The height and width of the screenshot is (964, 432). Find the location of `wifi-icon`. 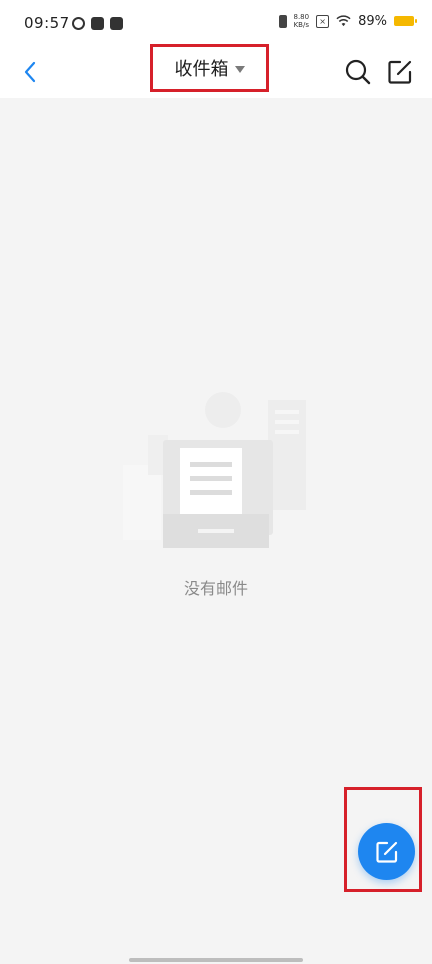

wifi-icon is located at coordinates (343, 21).